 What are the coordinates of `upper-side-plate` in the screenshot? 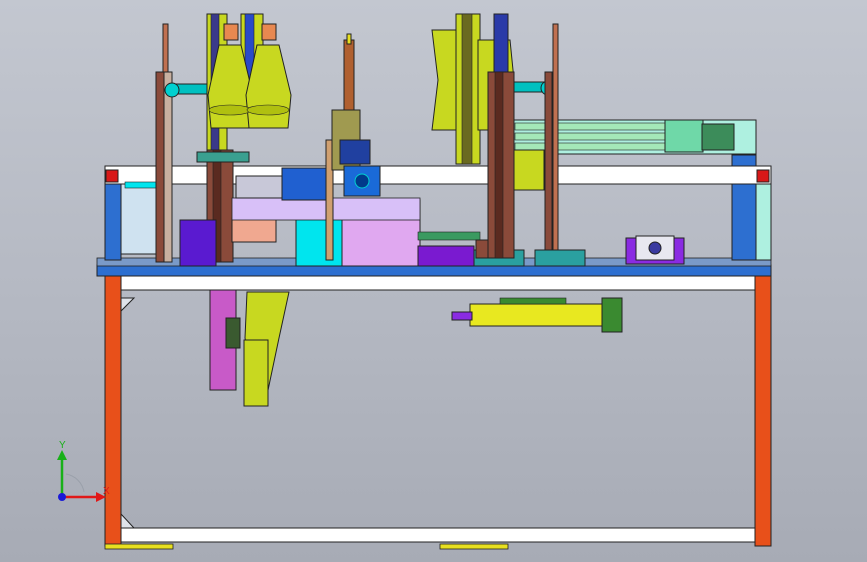 It's located at (138, 219).